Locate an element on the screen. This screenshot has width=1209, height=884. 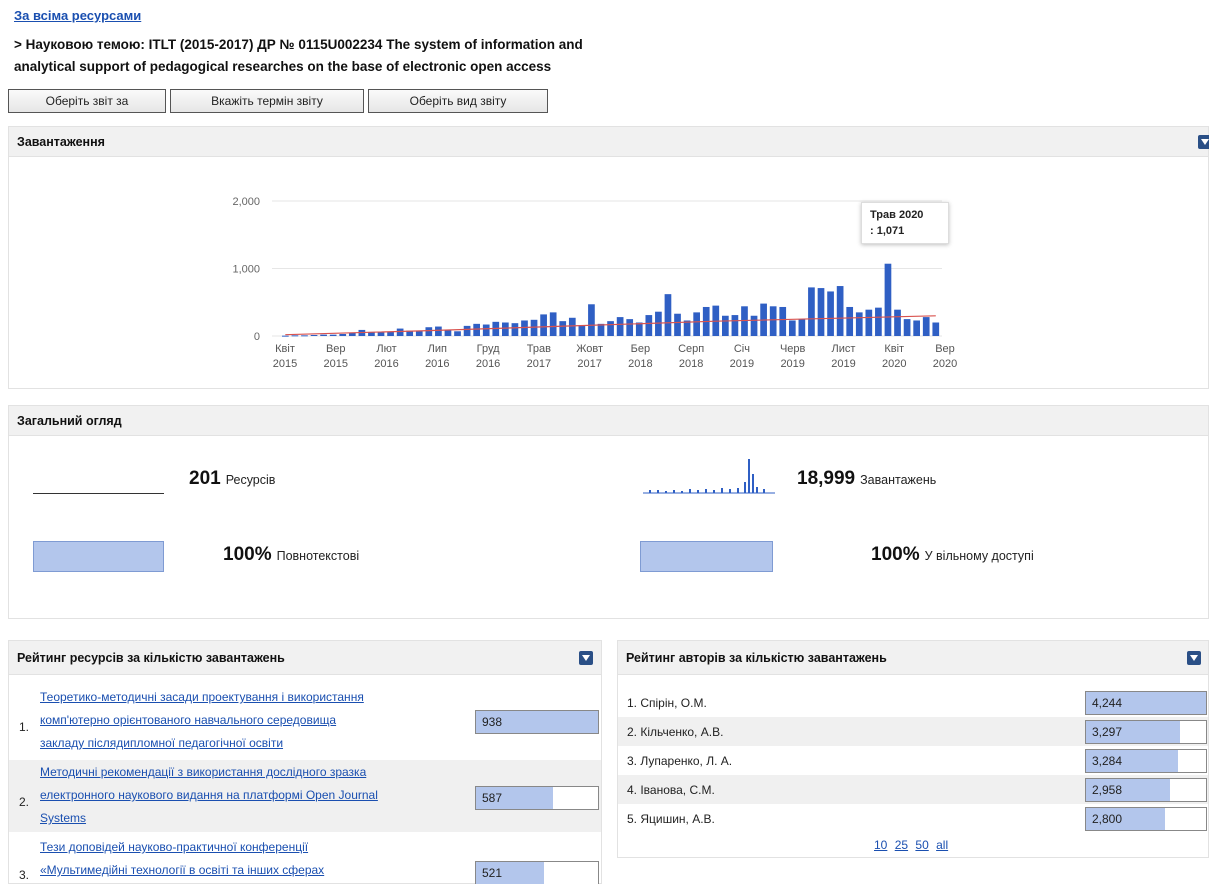
page-size-all-link: all is located at coordinates (942, 845).